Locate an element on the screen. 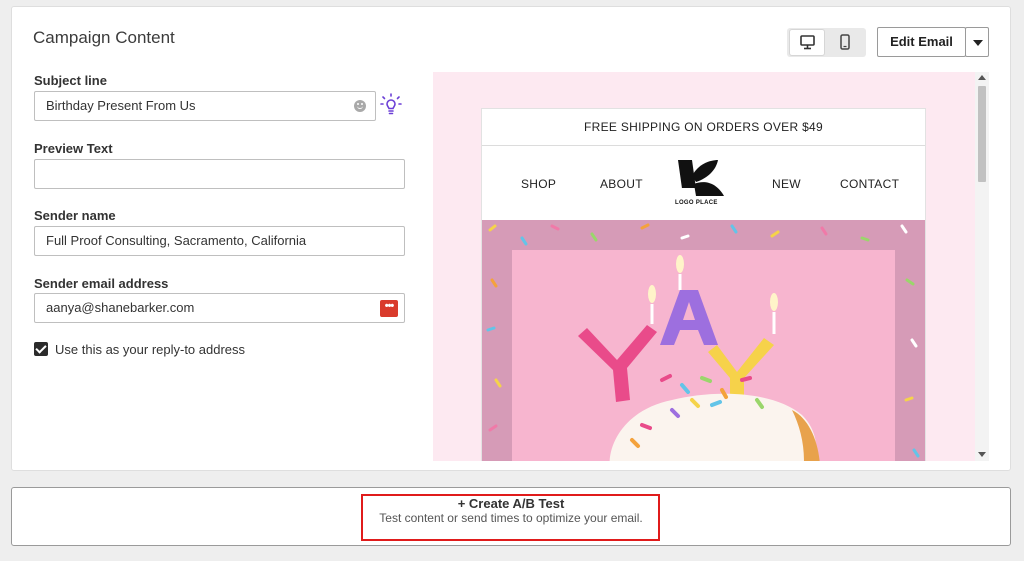 The width and height of the screenshot is (1024, 561). edit-email-button: Edit Email is located at coordinates (921, 42).